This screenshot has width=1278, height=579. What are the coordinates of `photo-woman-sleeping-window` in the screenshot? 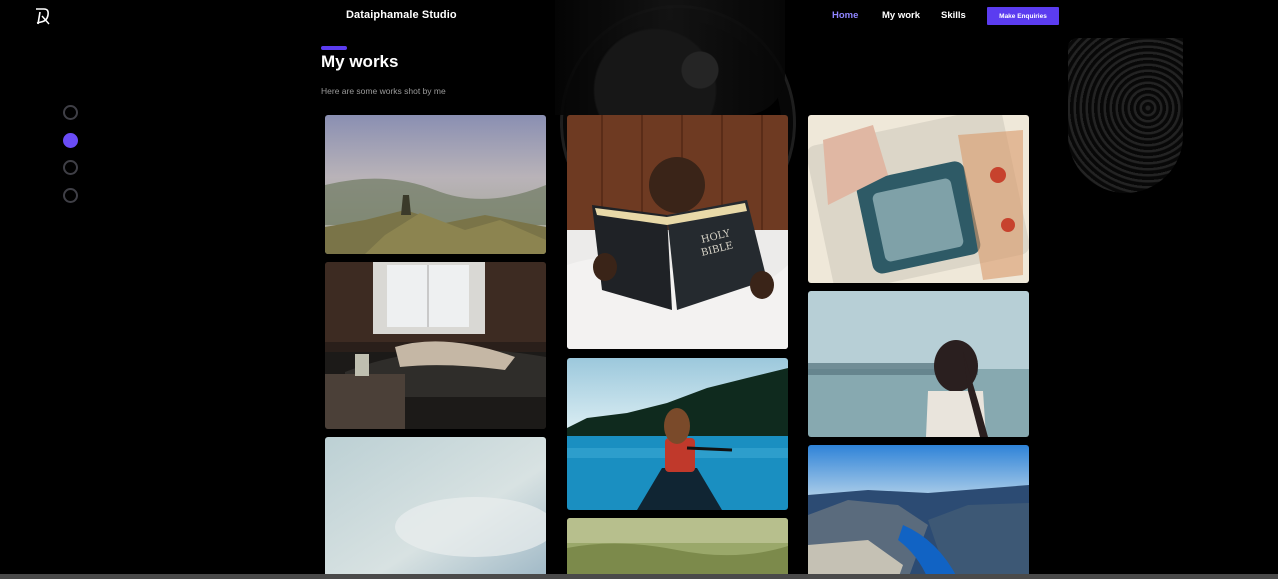 It's located at (435, 345).